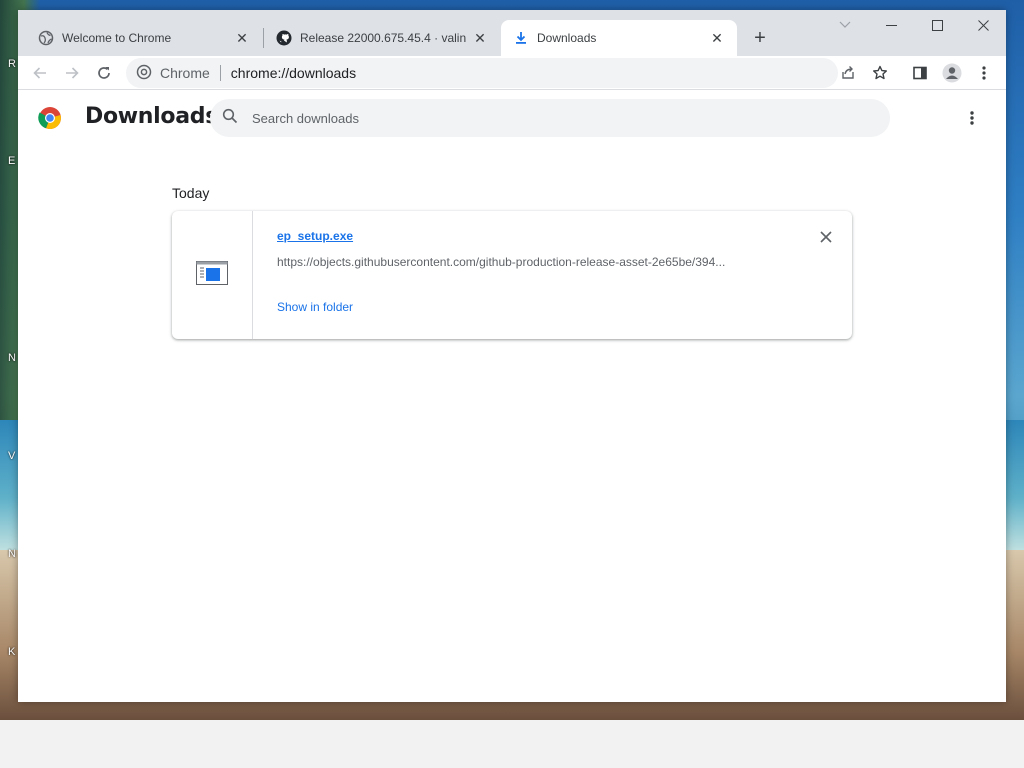 This screenshot has height=768, width=1024. I want to click on share-icon, so click(848, 73).